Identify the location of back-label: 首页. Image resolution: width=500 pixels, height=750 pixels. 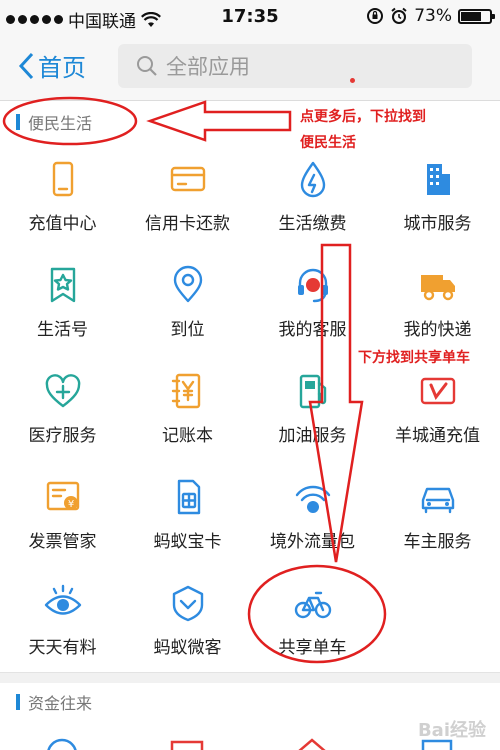
(62, 68).